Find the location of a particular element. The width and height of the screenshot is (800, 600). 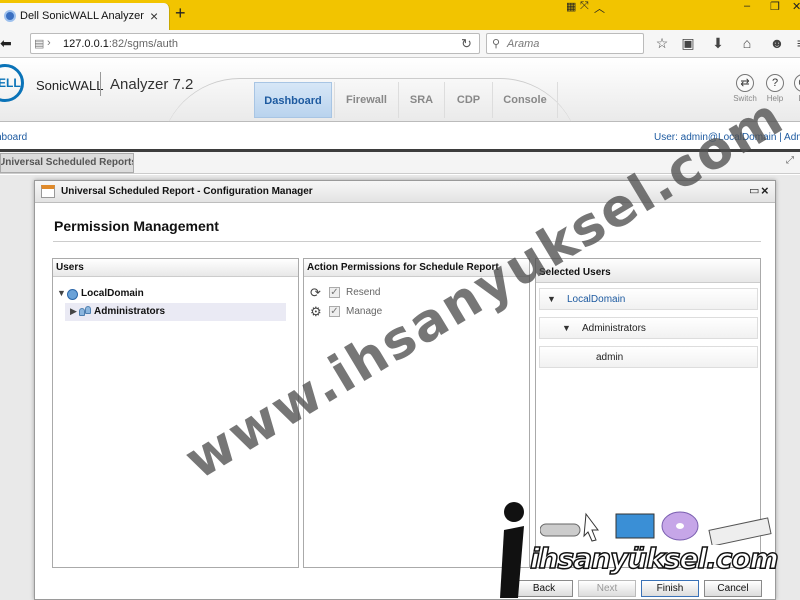

browser-tab: Dell SonicWALL Analyzer × is located at coordinates (85, 16).